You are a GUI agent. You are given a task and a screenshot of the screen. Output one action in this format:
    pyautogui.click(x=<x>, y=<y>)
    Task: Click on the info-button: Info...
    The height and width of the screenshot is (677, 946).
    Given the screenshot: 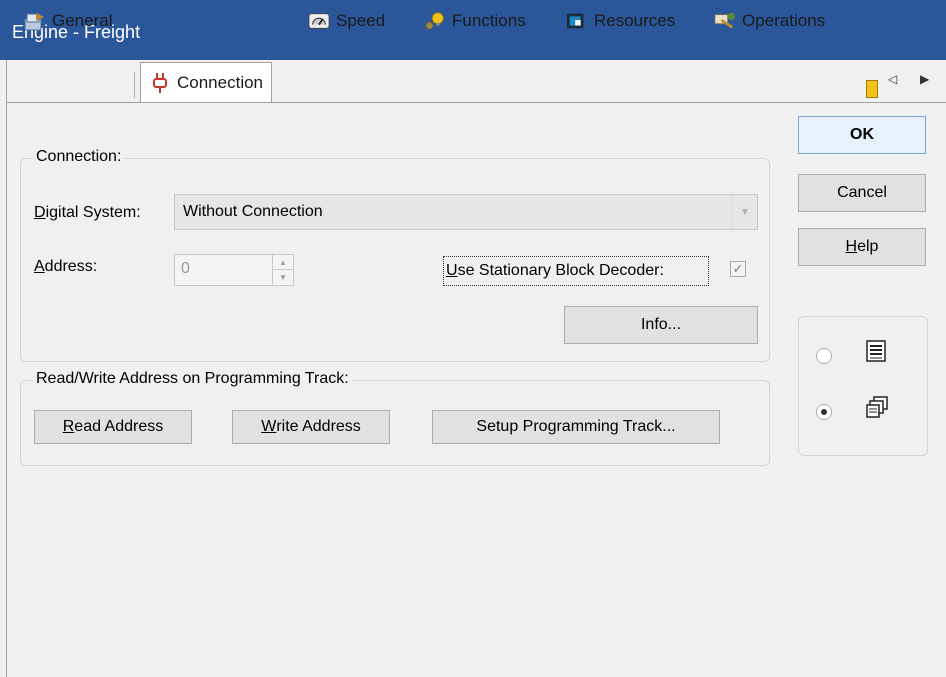 What is the action you would take?
    pyautogui.click(x=661, y=325)
    